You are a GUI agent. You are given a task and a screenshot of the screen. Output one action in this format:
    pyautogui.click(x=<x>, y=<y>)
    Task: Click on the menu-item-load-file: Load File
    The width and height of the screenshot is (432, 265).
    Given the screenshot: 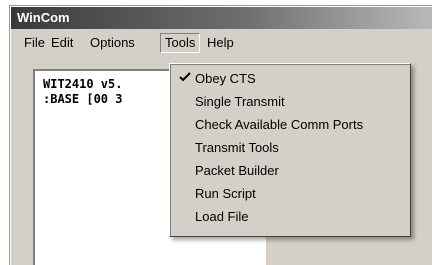 What is the action you would take?
    pyautogui.click(x=290, y=217)
    